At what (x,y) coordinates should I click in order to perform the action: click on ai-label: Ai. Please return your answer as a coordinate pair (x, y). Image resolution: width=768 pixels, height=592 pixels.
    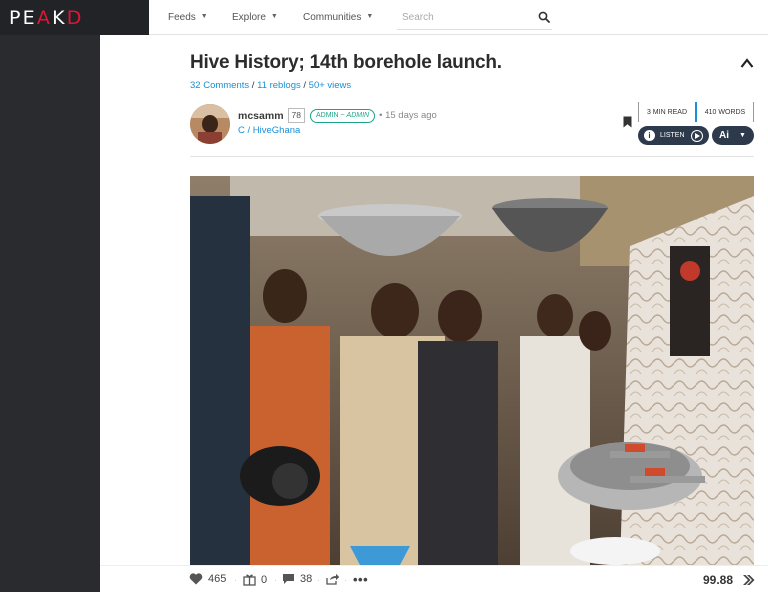
    Looking at the image, I should click on (724, 135).